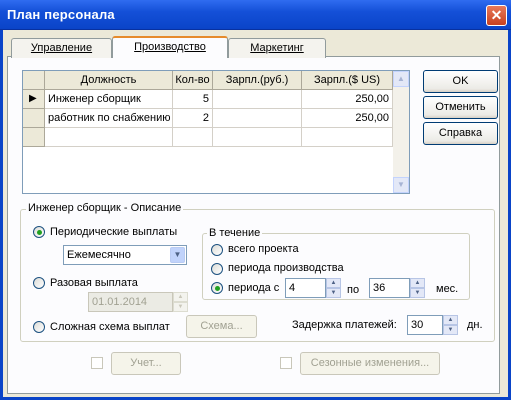 The width and height of the screenshot is (511, 400). What do you see at coordinates (109, 80) in the screenshot?
I see `col-header-position: Должность` at bounding box center [109, 80].